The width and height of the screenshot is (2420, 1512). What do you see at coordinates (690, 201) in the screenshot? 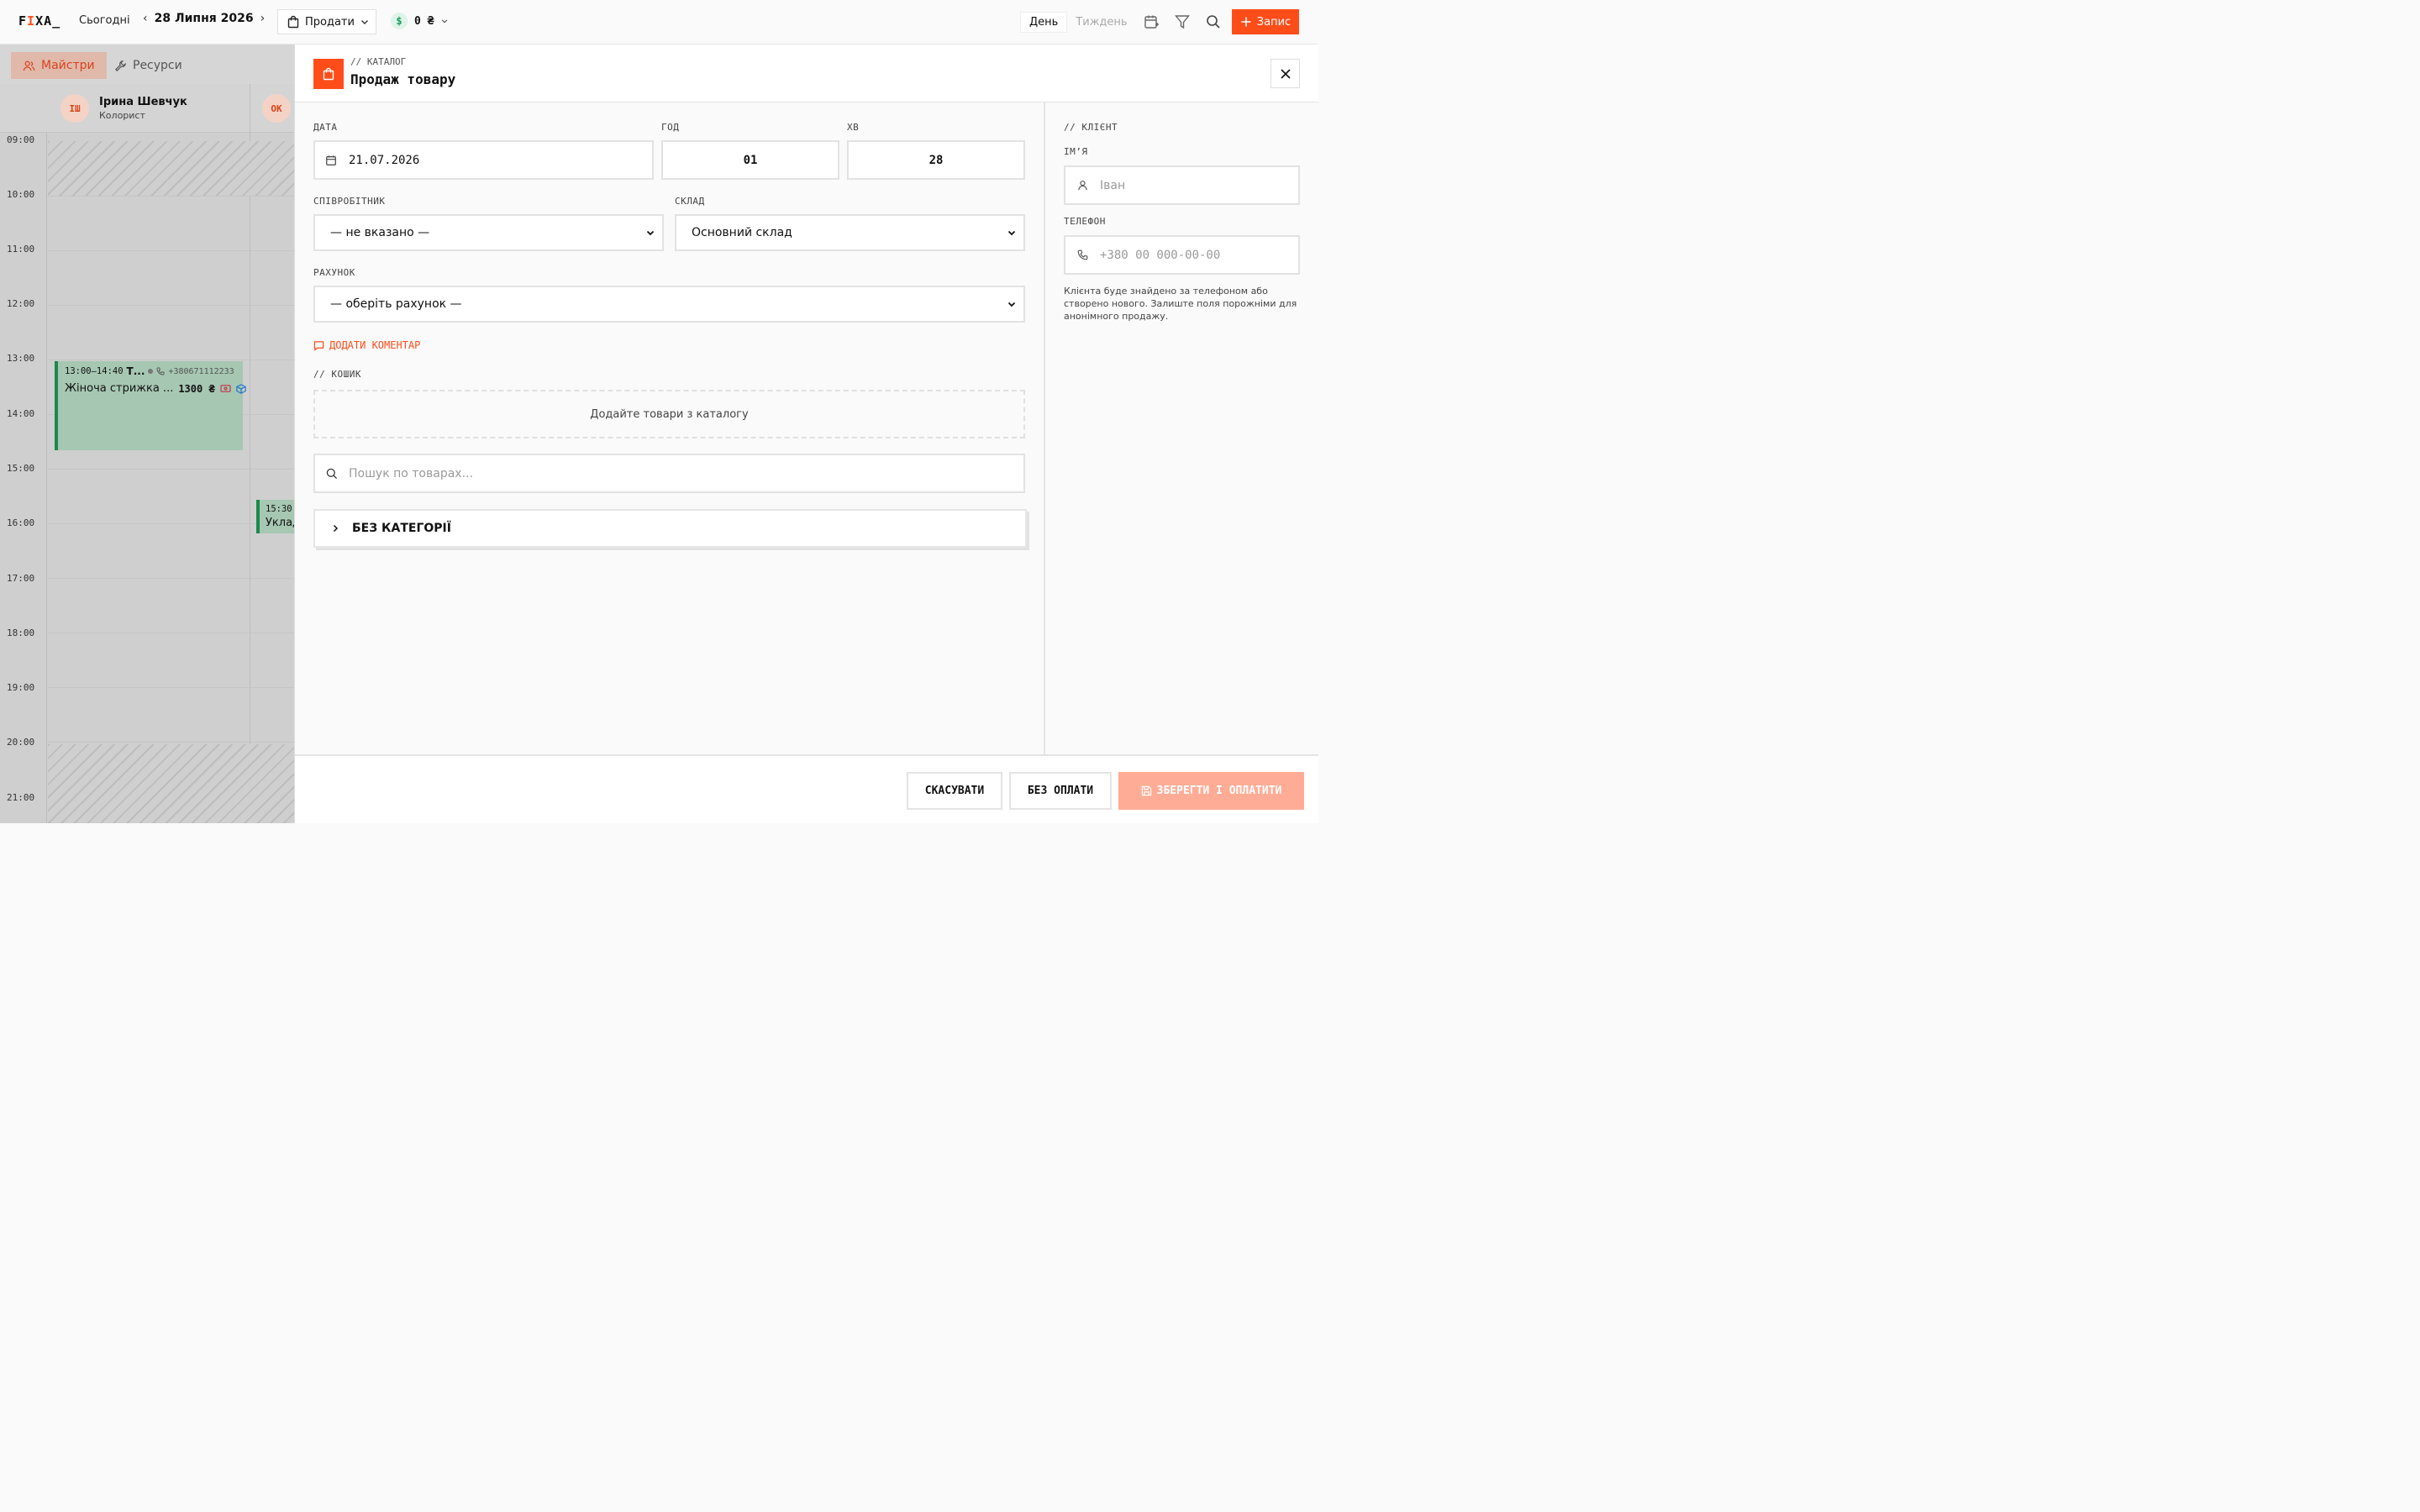
I see `warehouse-label: СКЛАД` at bounding box center [690, 201].